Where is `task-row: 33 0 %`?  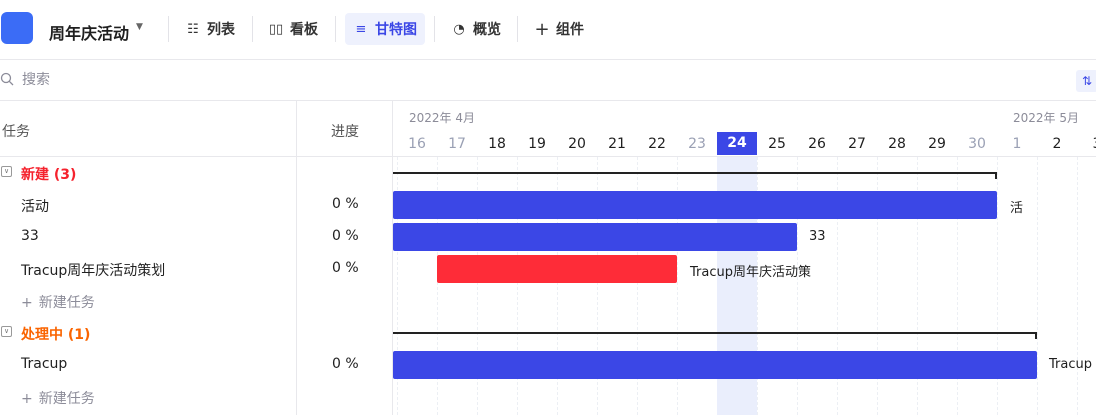
task-row: 33 0 % is located at coordinates (196, 237).